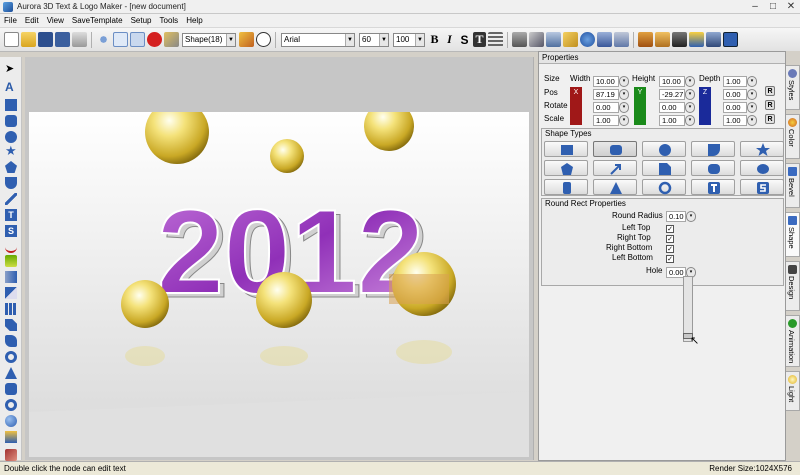 Image resolution: width=800 pixels, height=475 pixels. What do you see at coordinates (606, 94) in the screenshot?
I see `pos-x-input: 87.19` at bounding box center [606, 94].